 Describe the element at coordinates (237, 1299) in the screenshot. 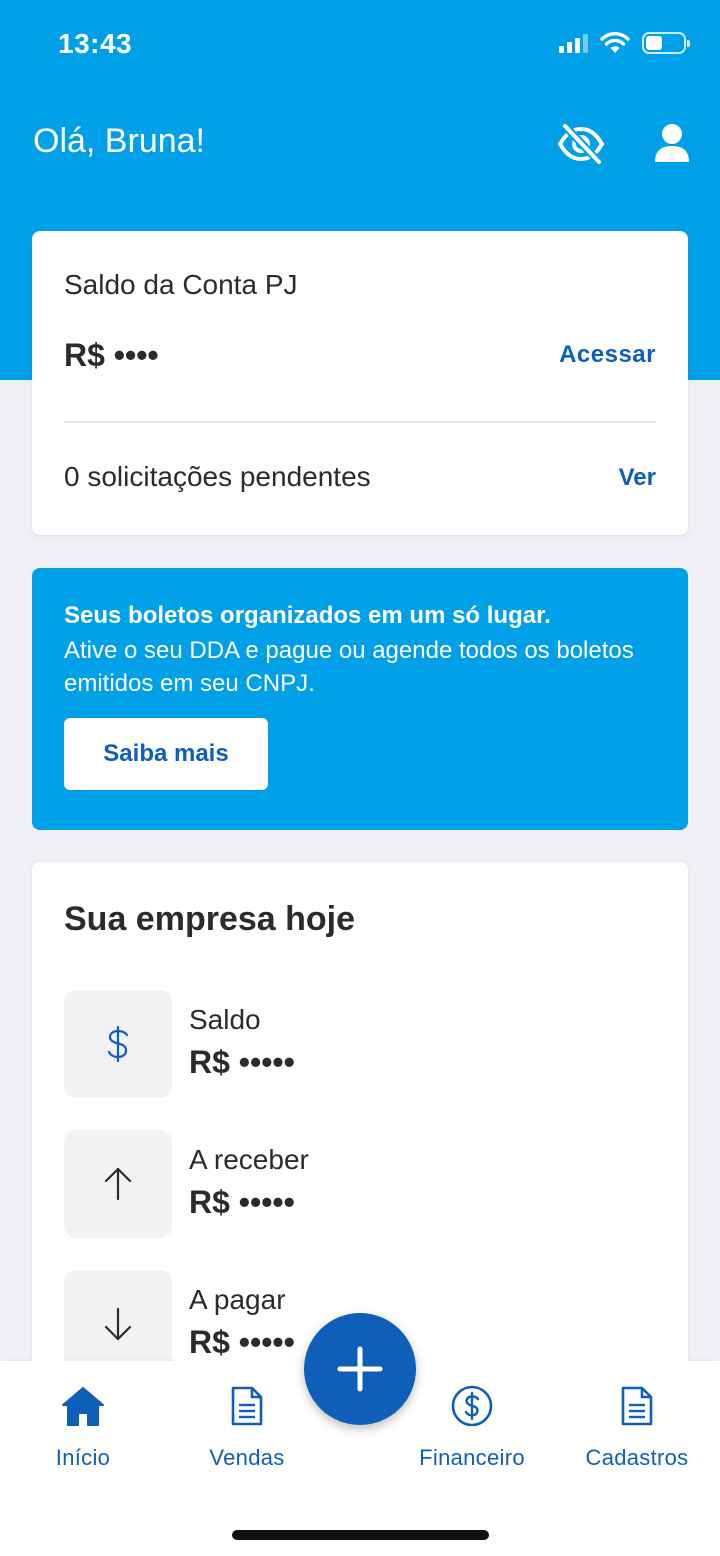

I see `metric-label: A pagar` at that location.